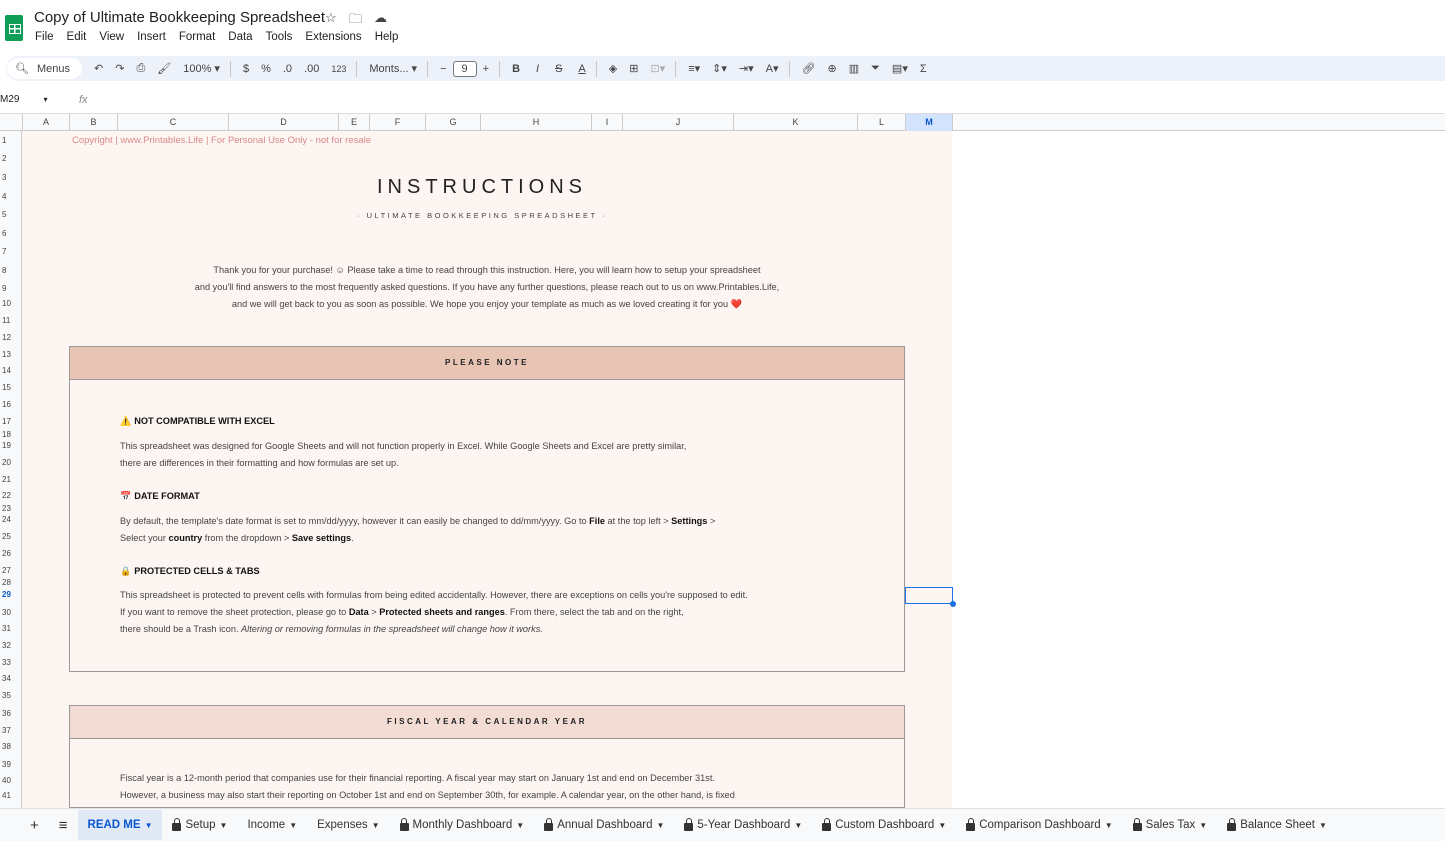 The image size is (1445, 841). What do you see at coordinates (6, 404) in the screenshot?
I see `row-header-16: 16` at bounding box center [6, 404].